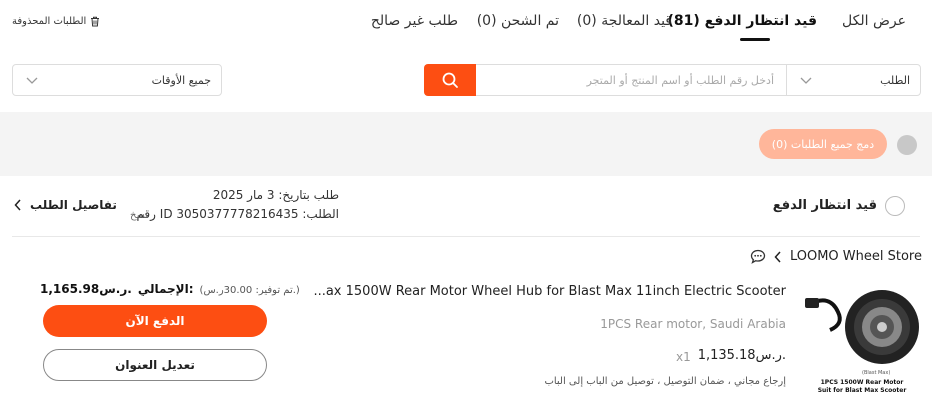 The height and width of the screenshot is (401, 932). What do you see at coordinates (895, 80) in the screenshot?
I see `search-type-label: الطلب` at bounding box center [895, 80].